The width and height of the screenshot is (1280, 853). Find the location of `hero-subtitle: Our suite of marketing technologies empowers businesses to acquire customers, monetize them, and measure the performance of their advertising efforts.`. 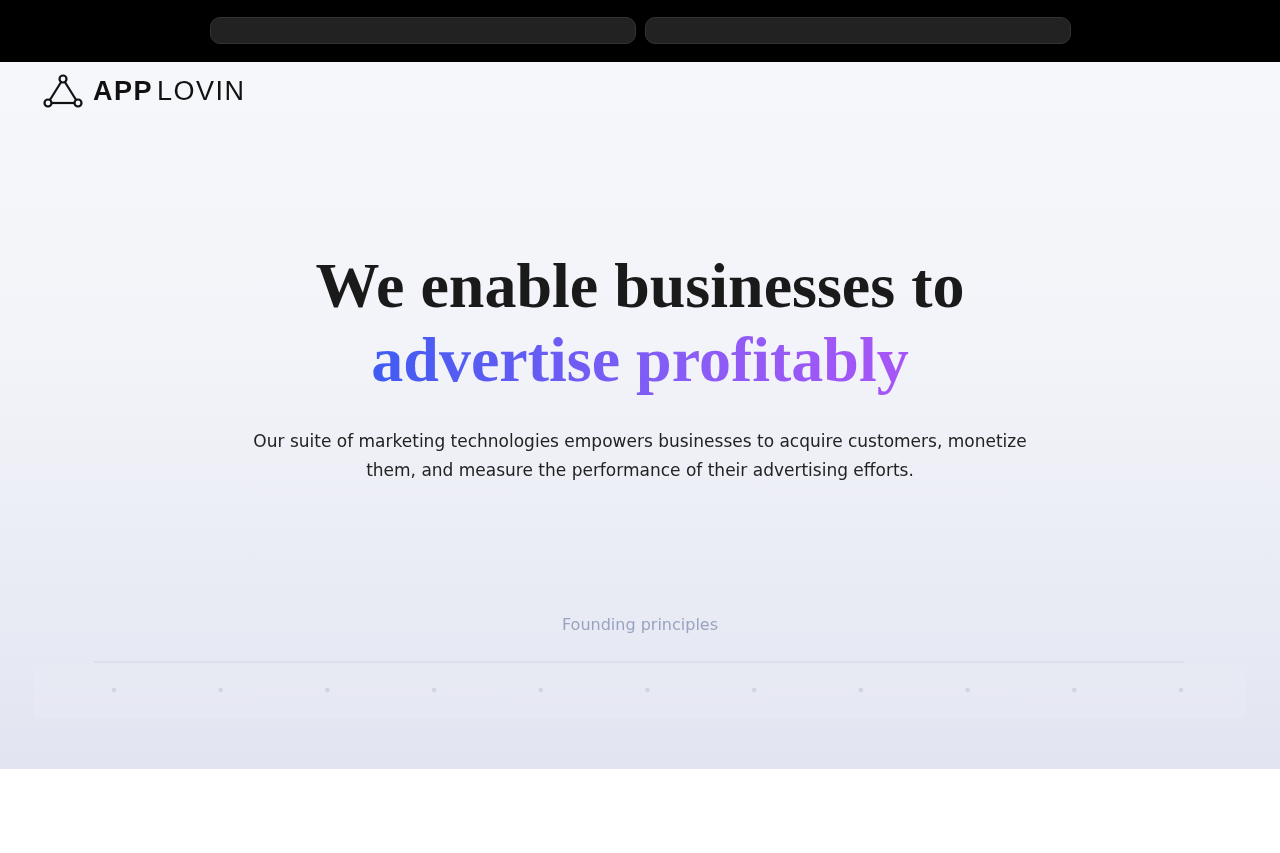

hero-subtitle: Our suite of marketing technologies empowers businesses to acquire customers, monetize them, and measure the performance of their advertising efforts. is located at coordinates (640, 456).